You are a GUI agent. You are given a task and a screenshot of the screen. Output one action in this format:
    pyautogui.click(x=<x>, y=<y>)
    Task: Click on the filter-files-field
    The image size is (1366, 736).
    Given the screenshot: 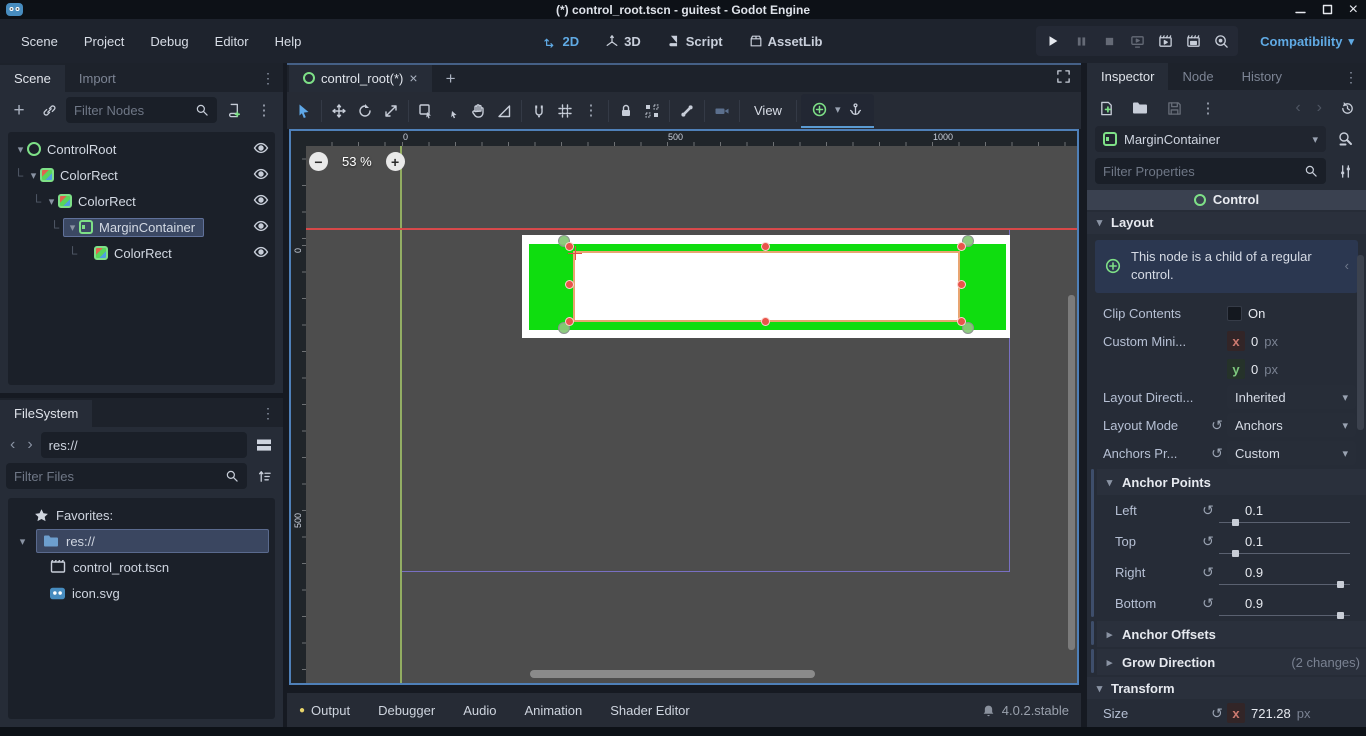 What is the action you would take?
    pyautogui.click(x=116, y=476)
    